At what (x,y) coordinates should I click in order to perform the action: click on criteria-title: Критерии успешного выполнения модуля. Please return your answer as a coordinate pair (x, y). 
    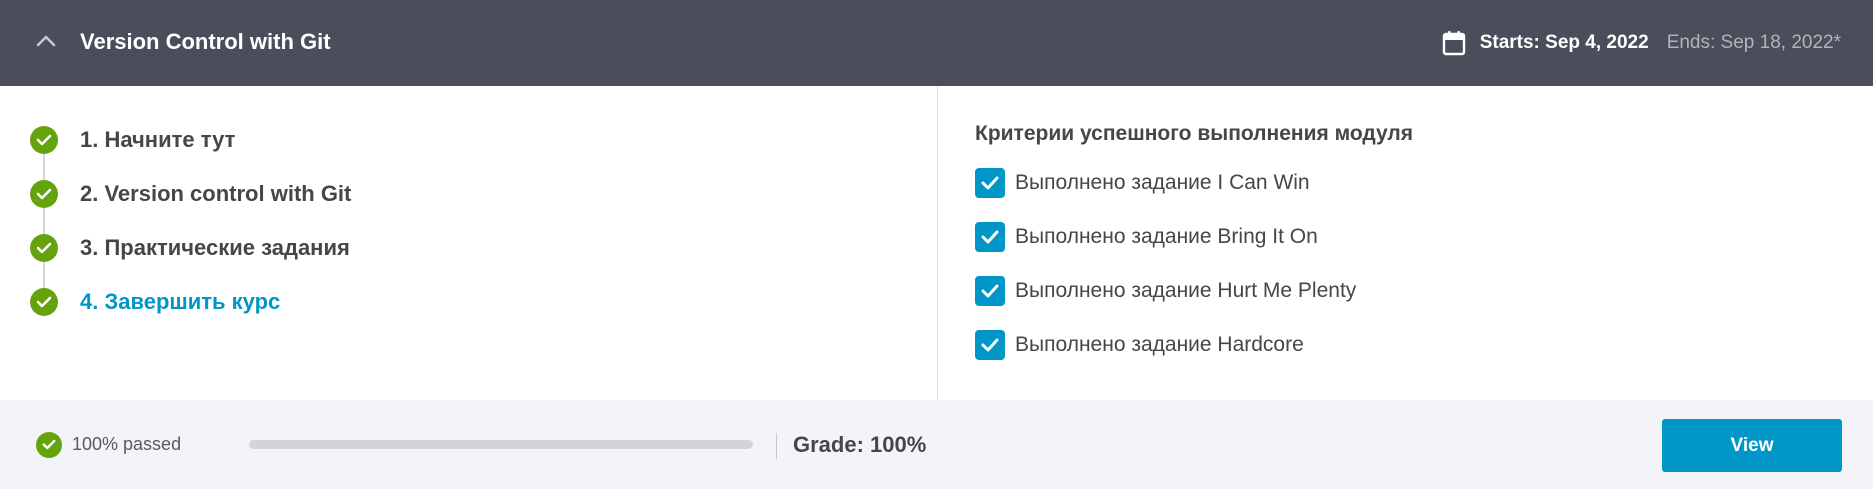
    Looking at the image, I should click on (1194, 133).